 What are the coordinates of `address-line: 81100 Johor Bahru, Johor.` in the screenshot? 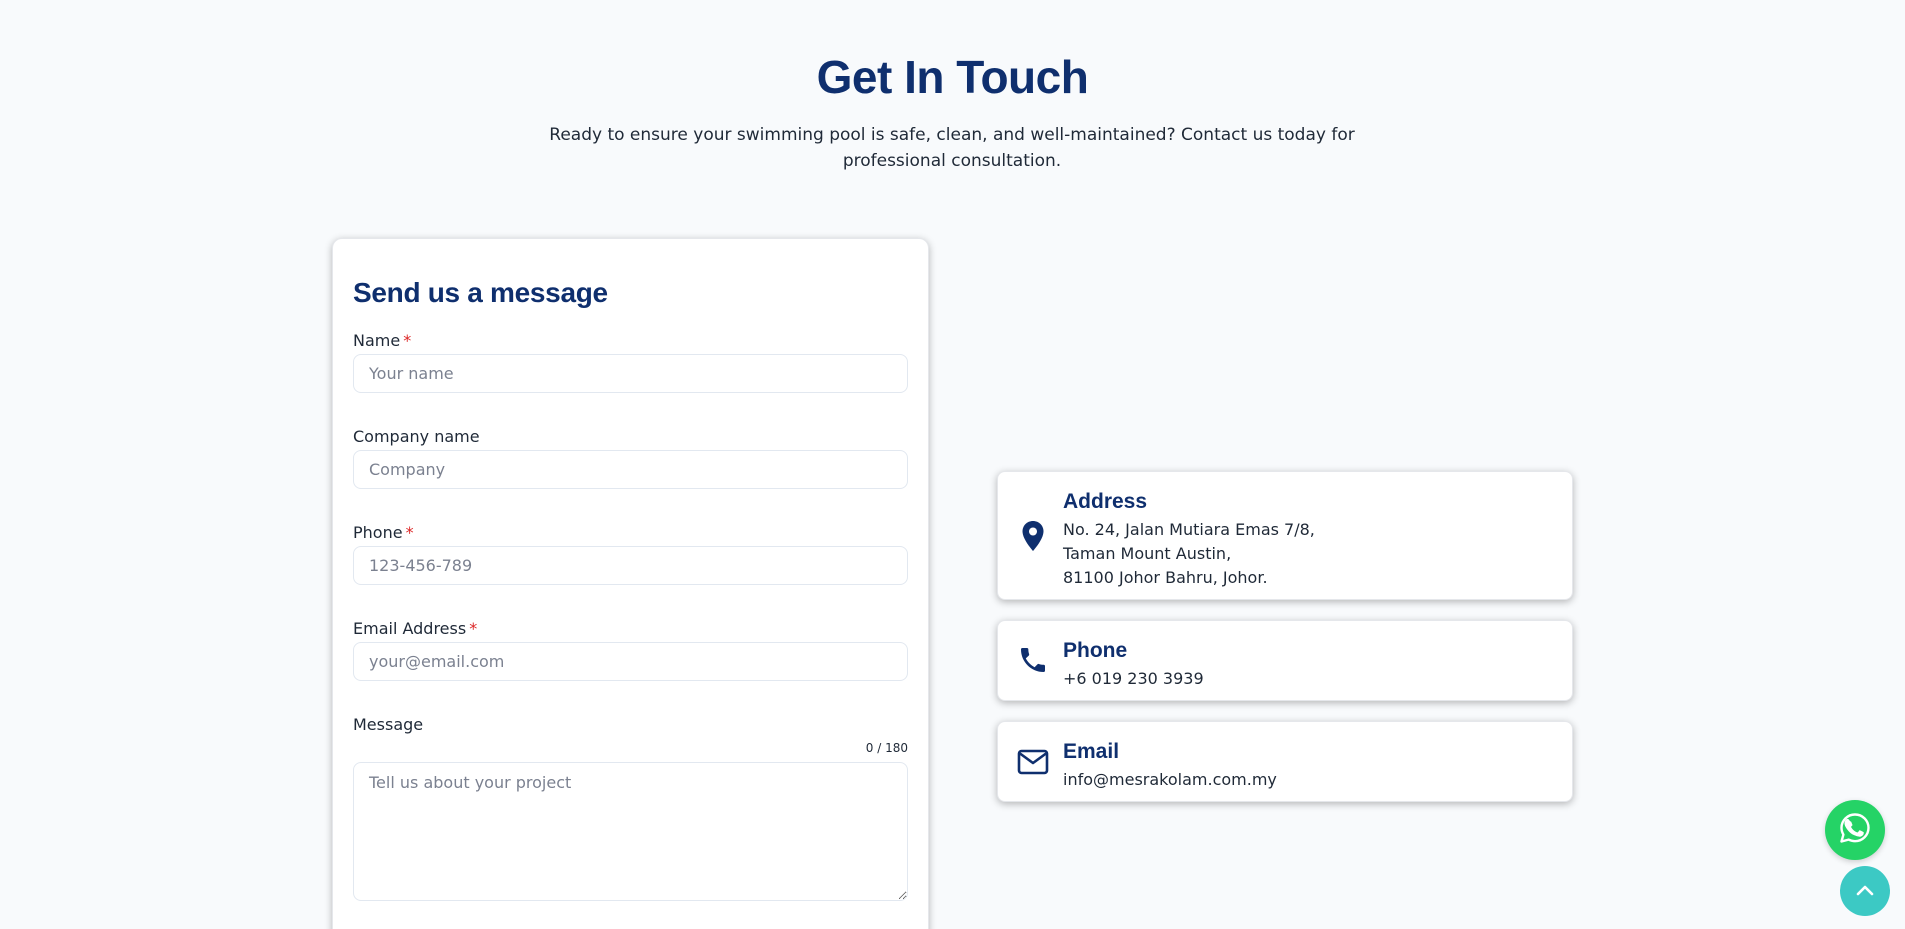 It's located at (1165, 577).